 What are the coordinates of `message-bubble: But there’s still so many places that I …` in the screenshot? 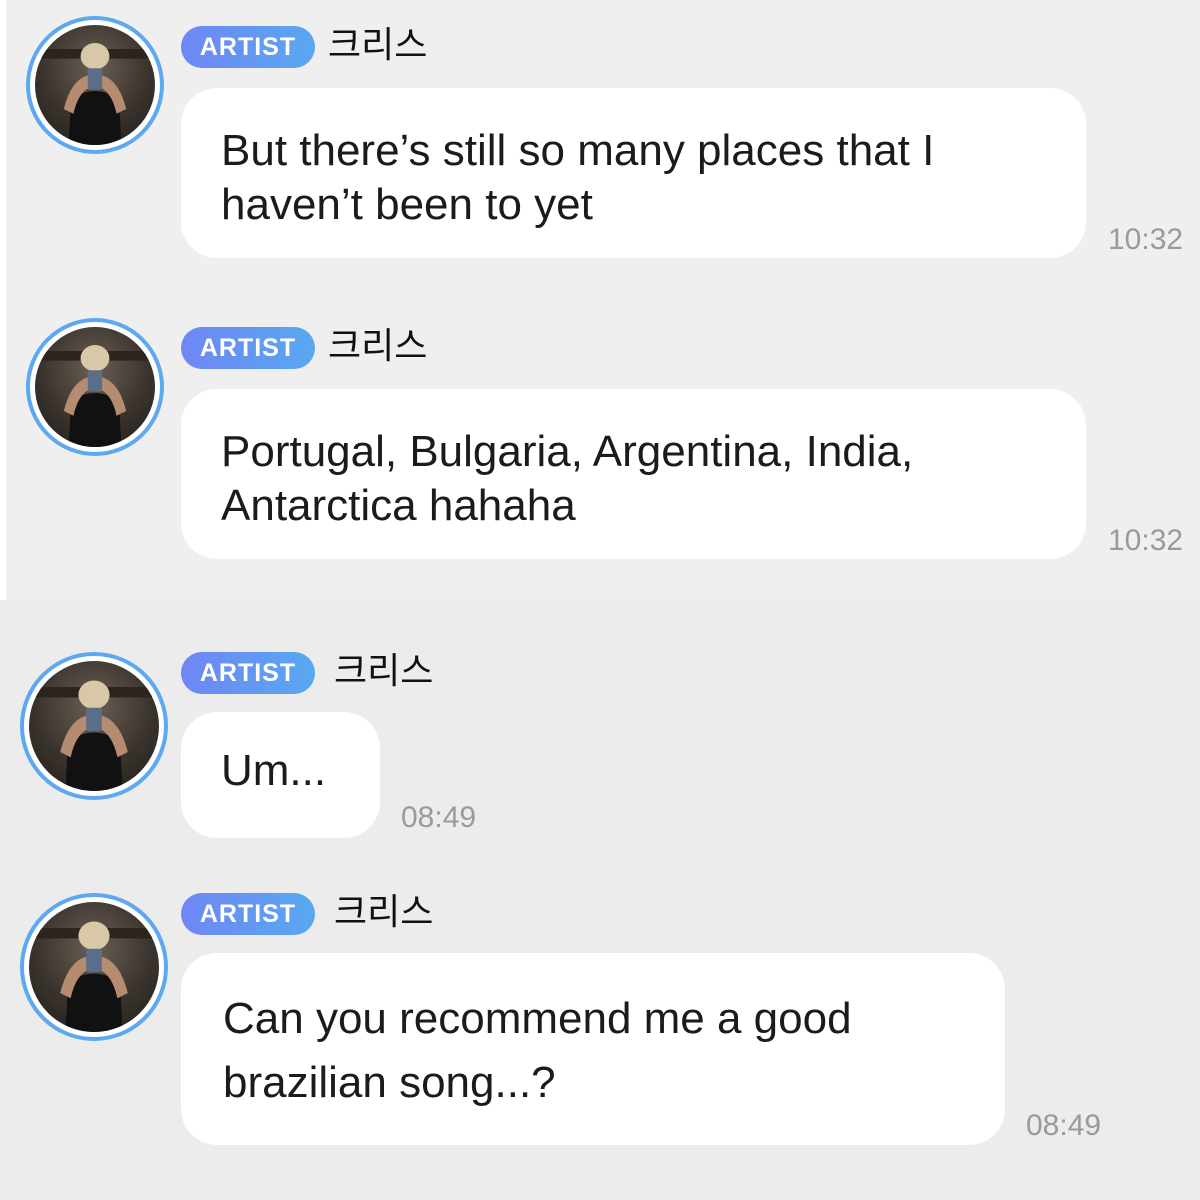 It's located at (633, 173).